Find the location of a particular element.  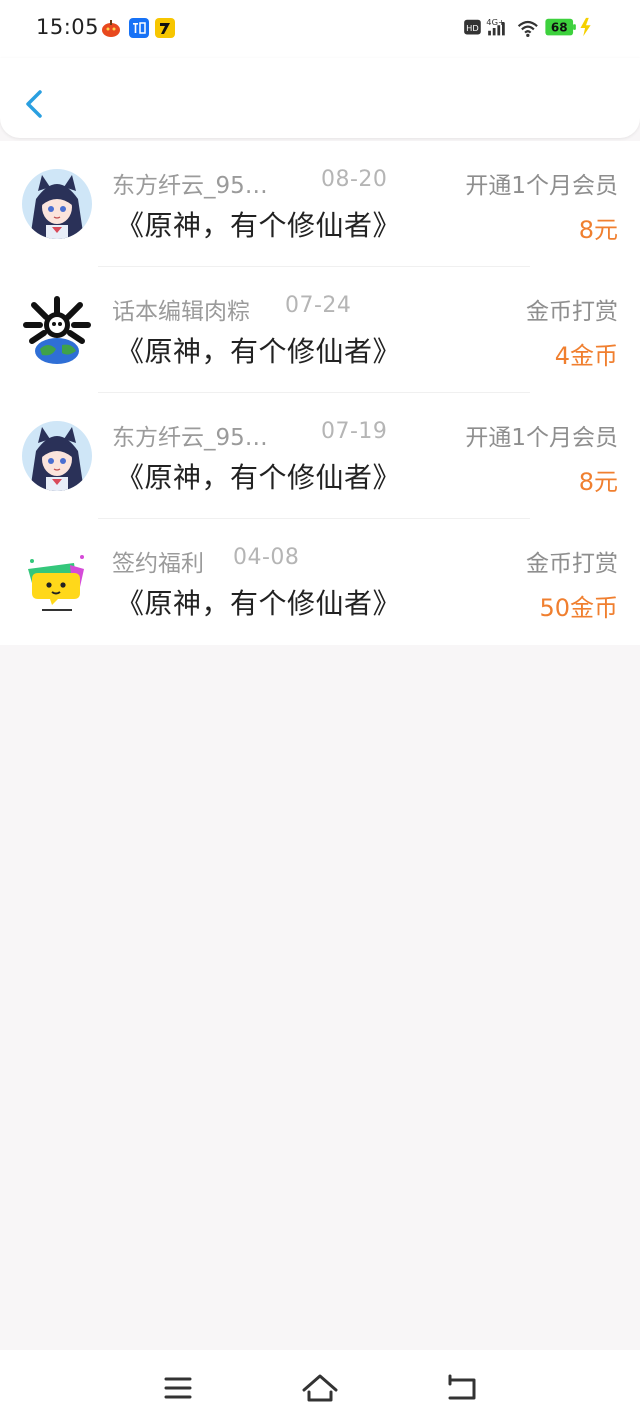

record-date: 07-19 is located at coordinates (354, 431).